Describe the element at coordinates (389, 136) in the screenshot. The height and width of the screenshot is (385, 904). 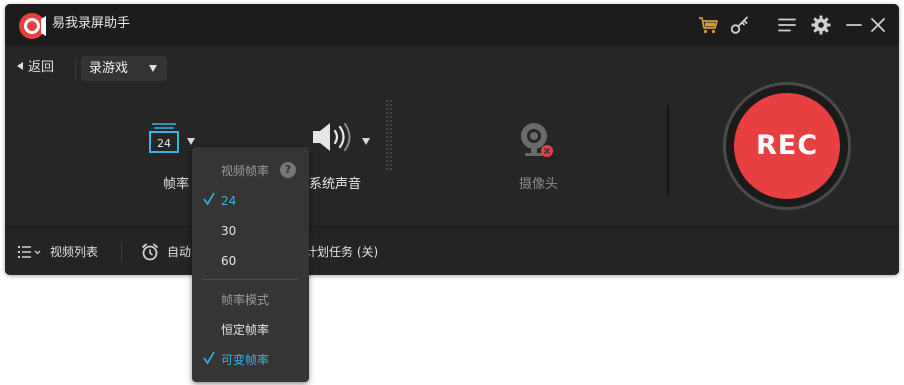
I see `audio-level-meter-center` at that location.